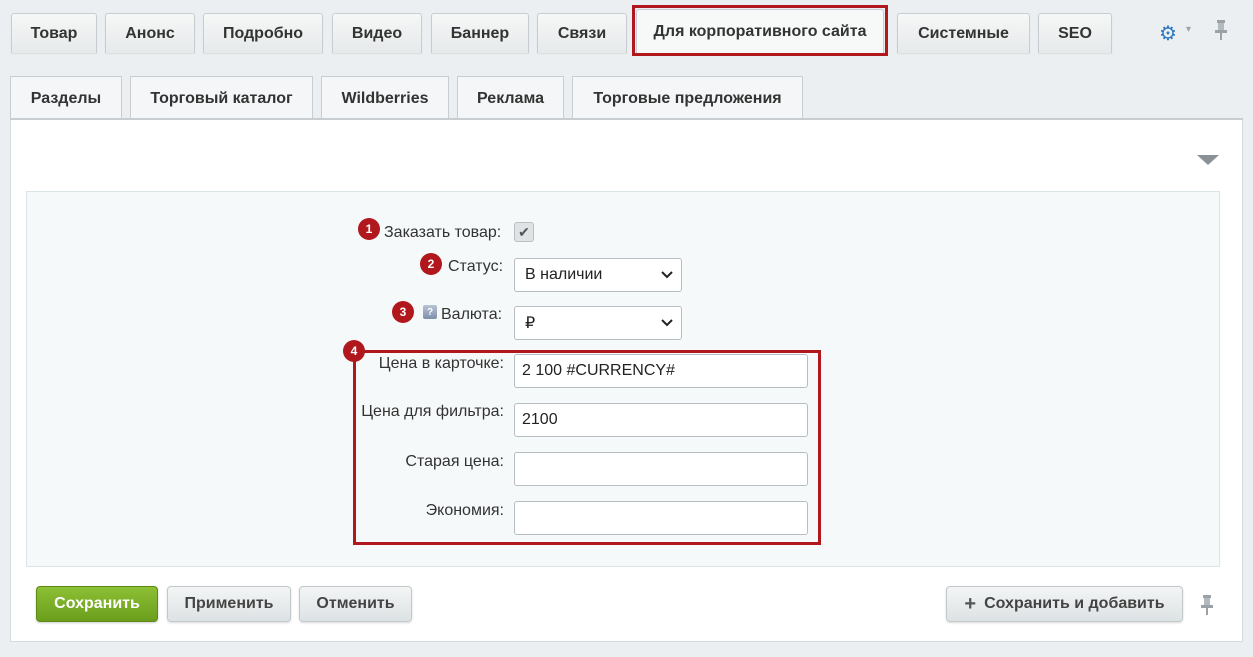  Describe the element at coordinates (661, 420) in the screenshot. I see `price-filter-input: 2100` at that location.